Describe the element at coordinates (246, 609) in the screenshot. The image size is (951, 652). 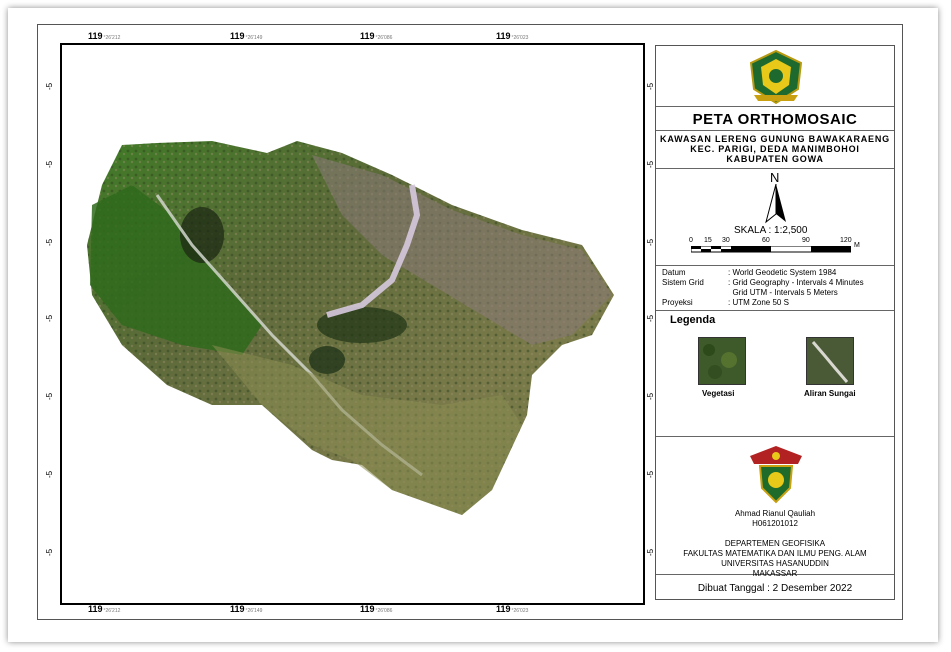
I see `bottom-tick-2: 119°26'149` at that location.